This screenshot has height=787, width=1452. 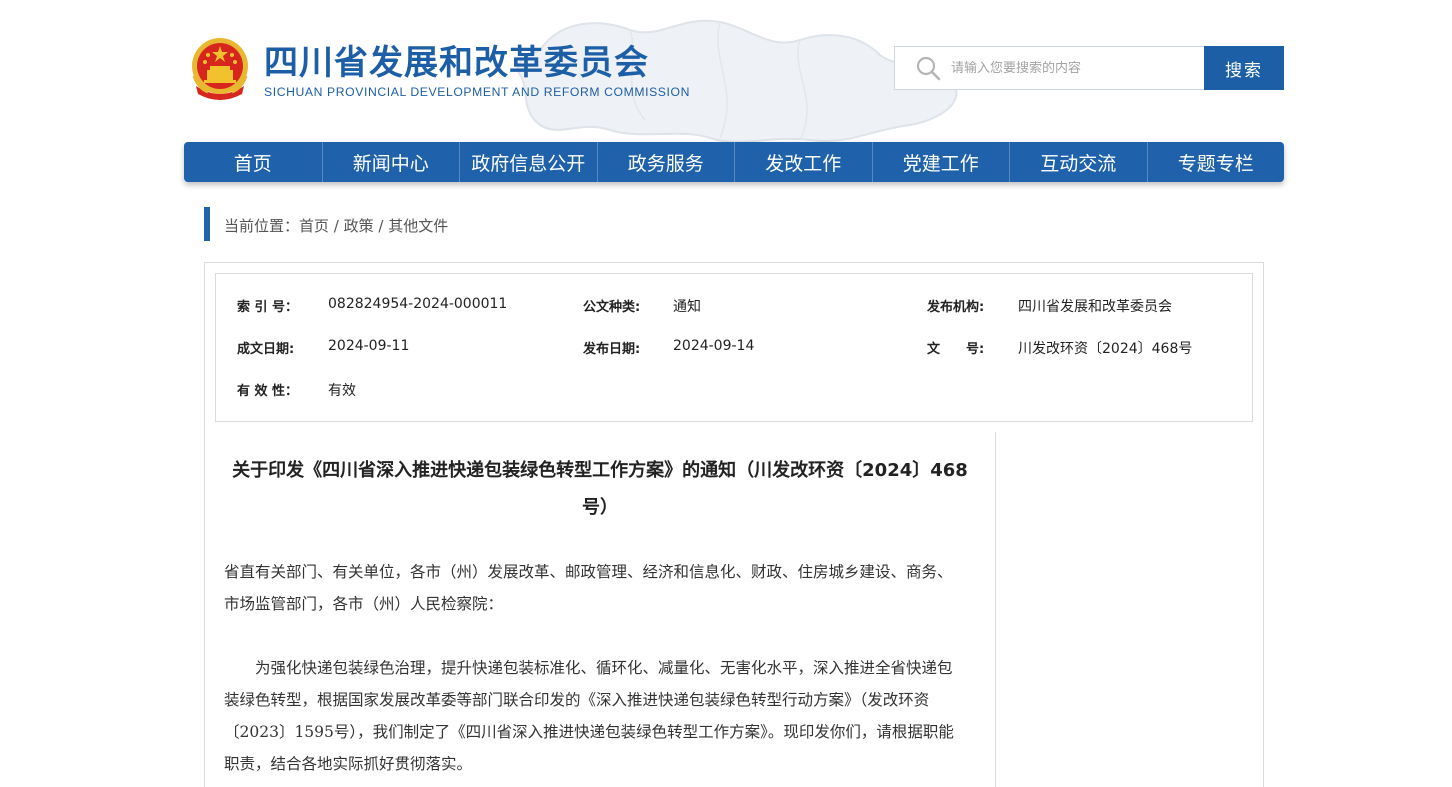 I want to click on search-button: 搜索, so click(x=1244, y=68).